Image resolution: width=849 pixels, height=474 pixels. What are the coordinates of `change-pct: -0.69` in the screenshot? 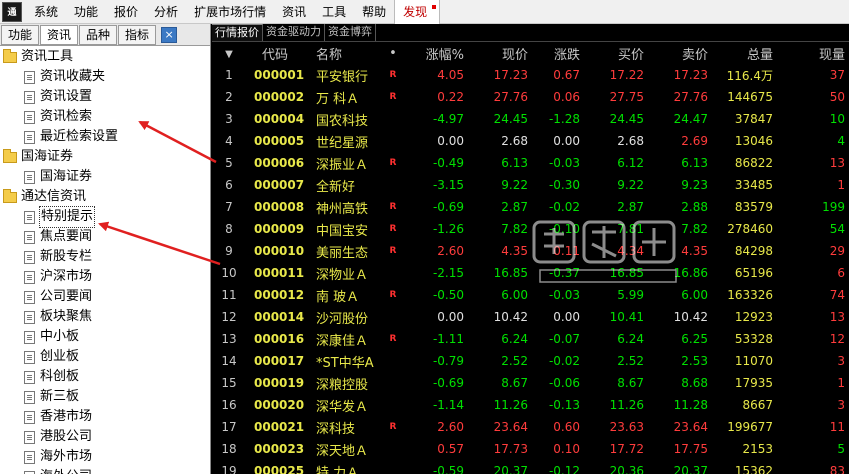 It's located at (448, 383).